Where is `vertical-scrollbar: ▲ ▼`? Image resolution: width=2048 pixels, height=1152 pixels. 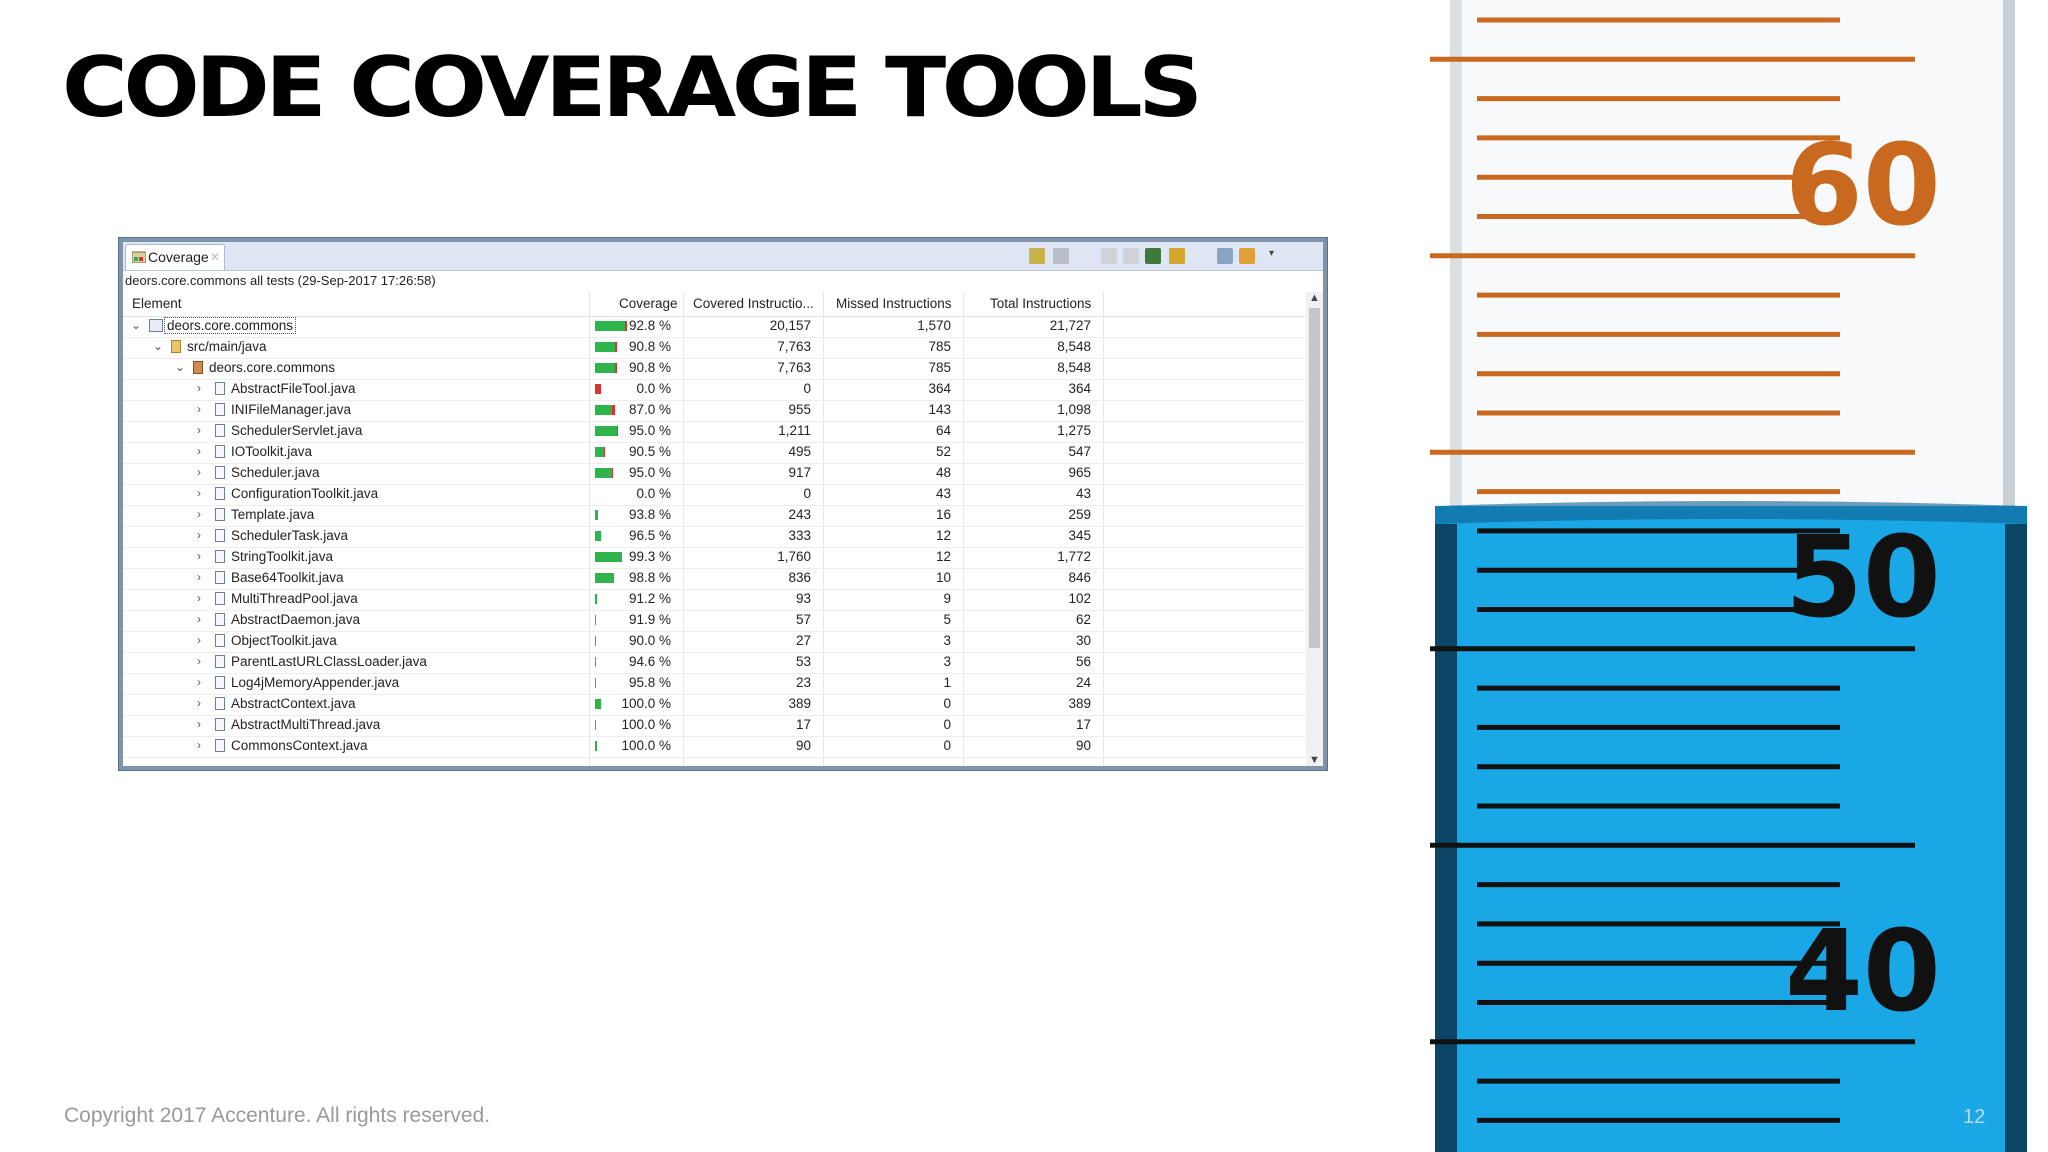
vertical-scrollbar: ▲ ▼ is located at coordinates (1314, 529).